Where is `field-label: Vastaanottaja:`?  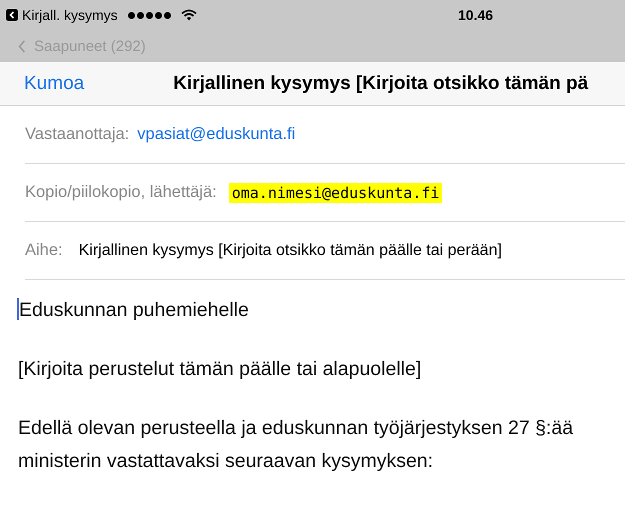
field-label: Vastaanottaja: is located at coordinates (77, 134).